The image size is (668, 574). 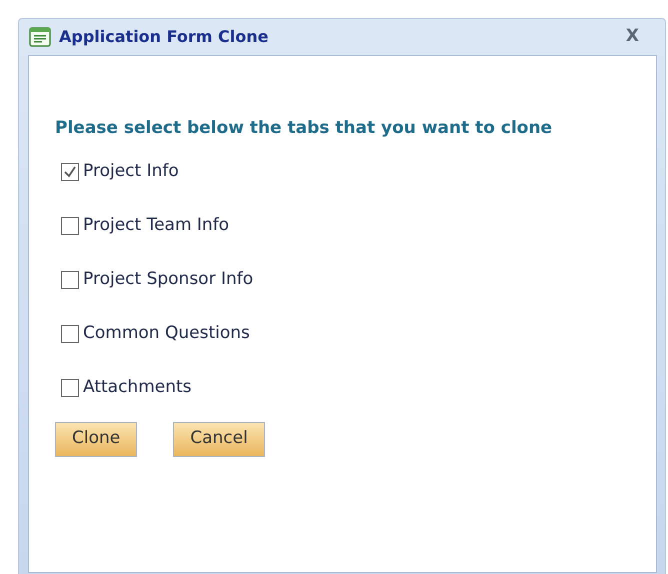 What do you see at coordinates (304, 128) in the screenshot?
I see `prompt-text: Please select below the tabs that you want to clone` at bounding box center [304, 128].